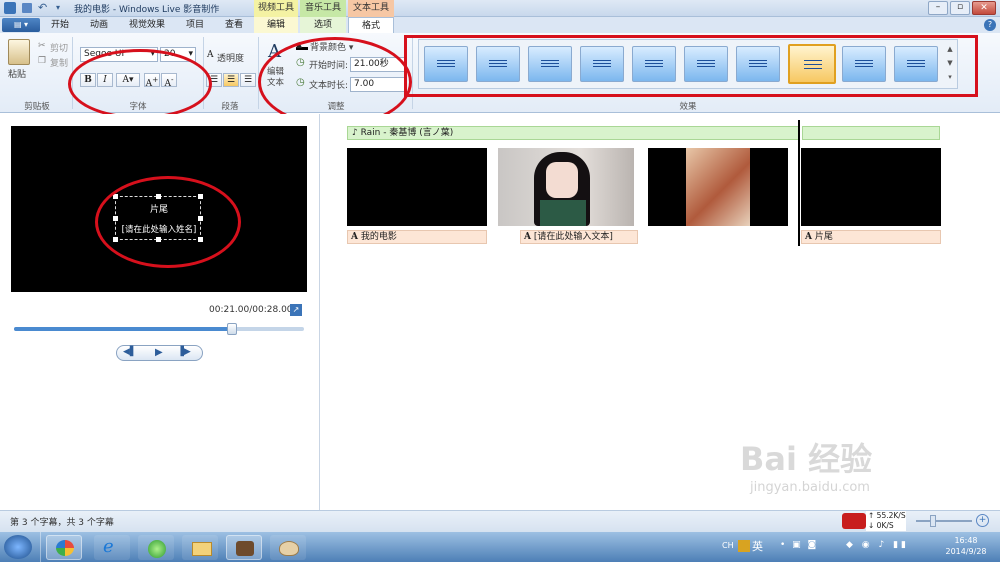 The height and width of the screenshot is (562, 1000). Describe the element at coordinates (59, 47) in the screenshot. I see `cut-button: 剪切` at that location.